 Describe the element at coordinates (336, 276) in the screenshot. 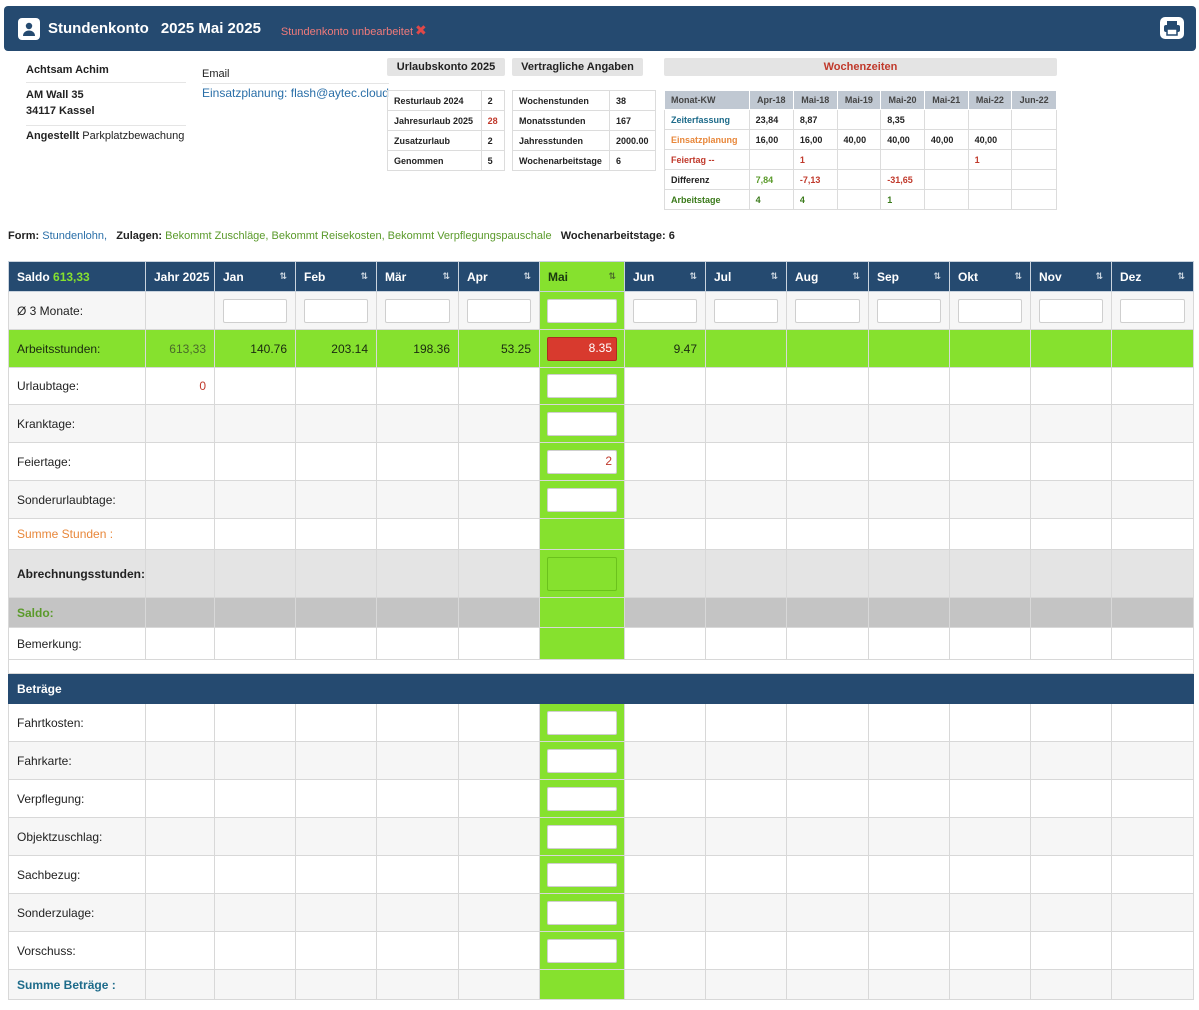

I see `month-header-2: Feb ⇅` at that location.